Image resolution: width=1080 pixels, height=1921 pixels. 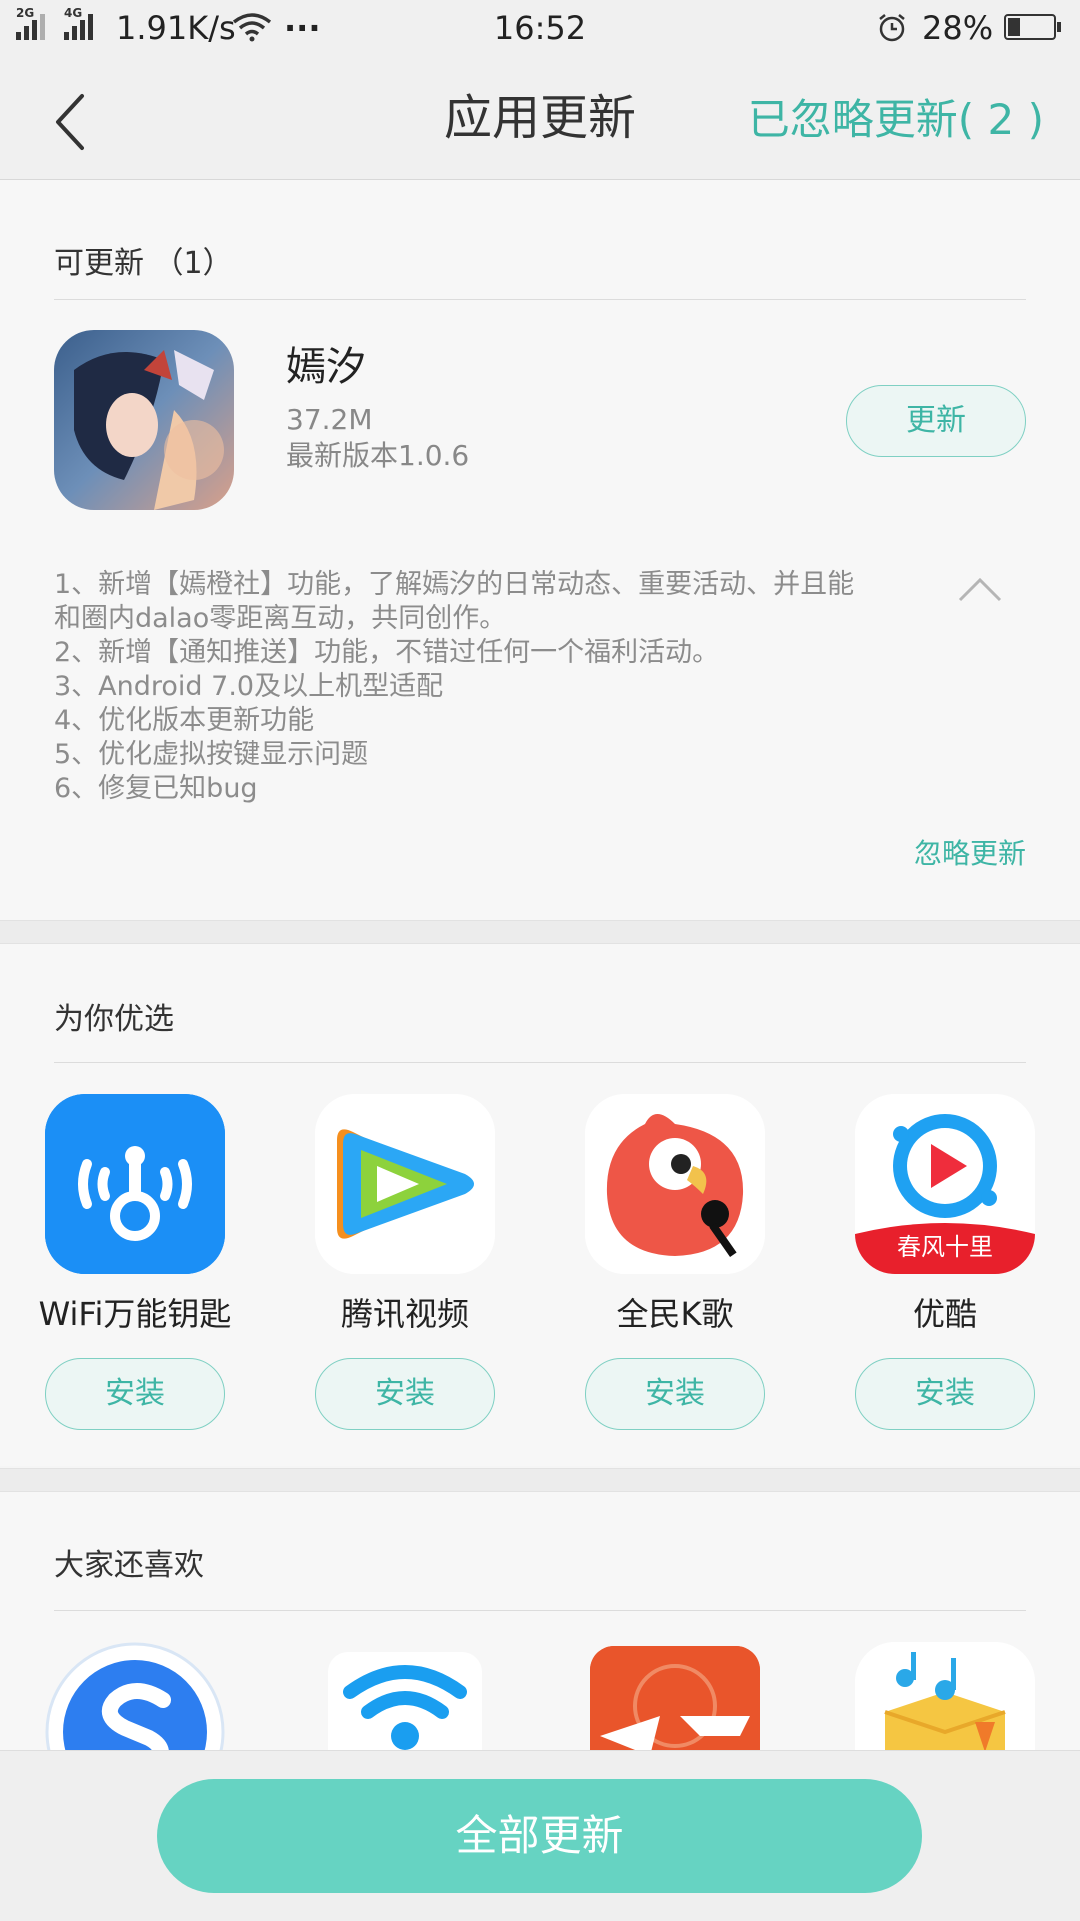 I want to click on ignore-update-link: 忽略更新, so click(x=970, y=854).